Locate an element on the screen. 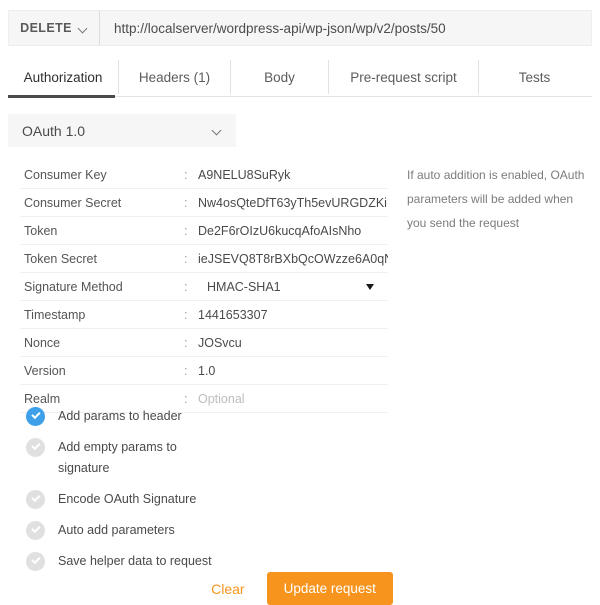 This screenshot has width=600, height=605. field-row-consumer-key: Consumer Key : A9NELU8SuRyk is located at coordinates (204, 175).